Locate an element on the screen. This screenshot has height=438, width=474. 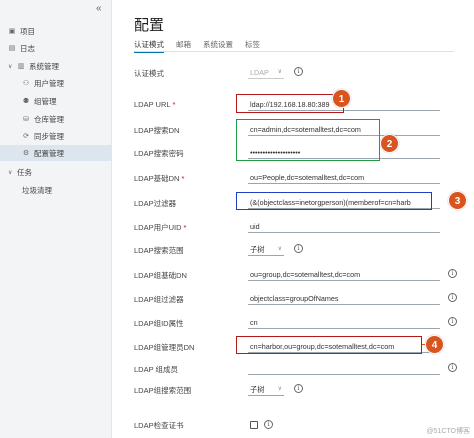
sidebar-item-label: 组管理 is located at coordinates (45, 101).